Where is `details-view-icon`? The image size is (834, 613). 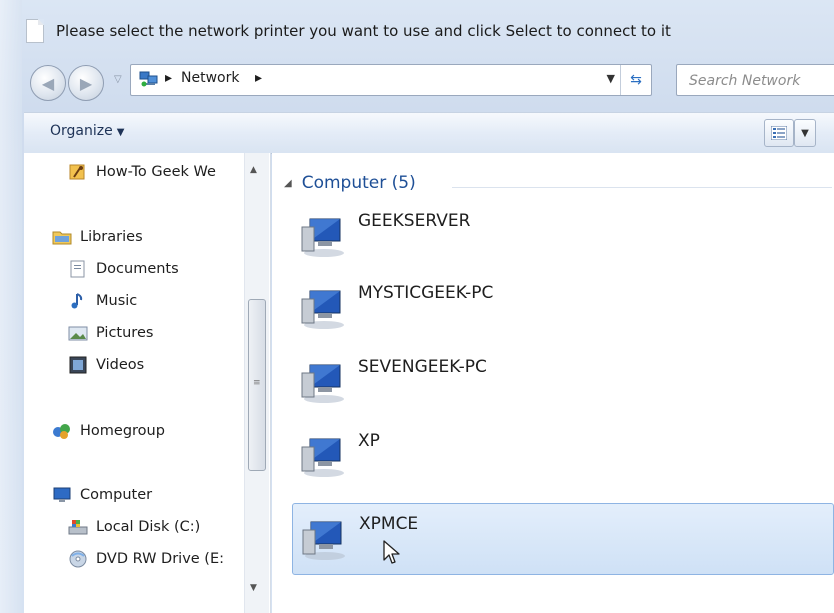
details-view-icon is located at coordinates (779, 133).